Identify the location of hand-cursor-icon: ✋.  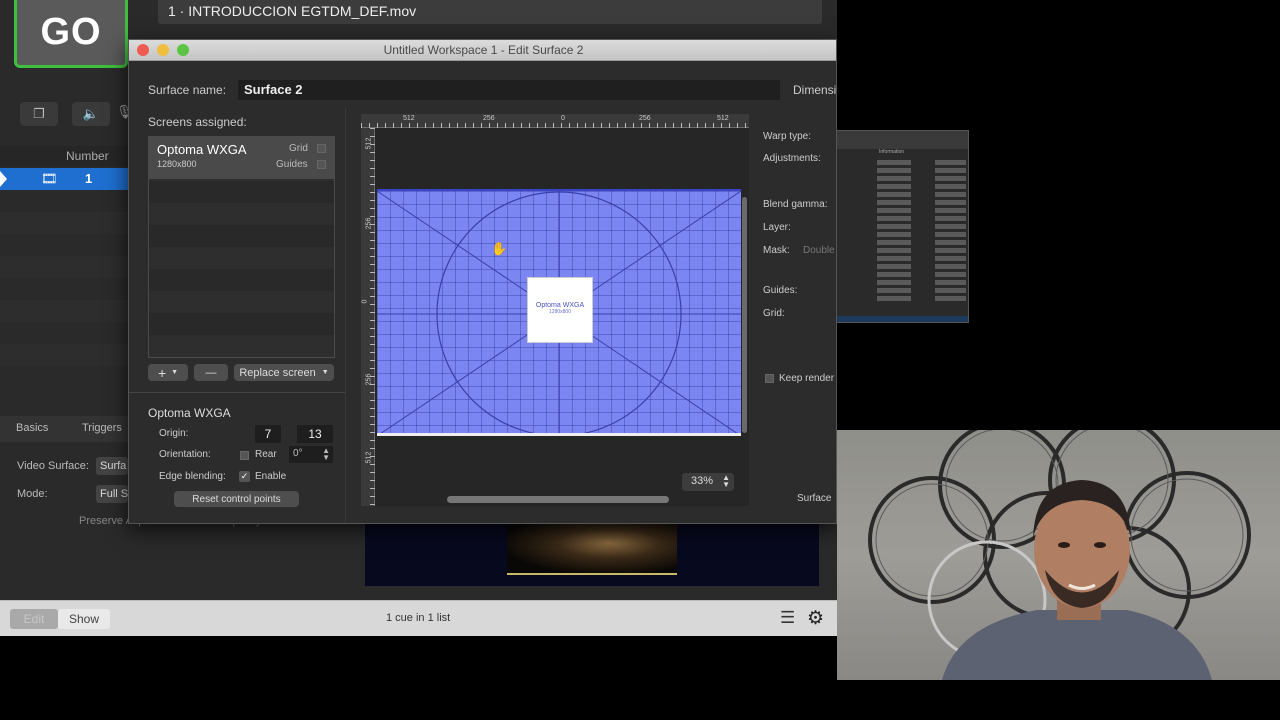
(499, 248).